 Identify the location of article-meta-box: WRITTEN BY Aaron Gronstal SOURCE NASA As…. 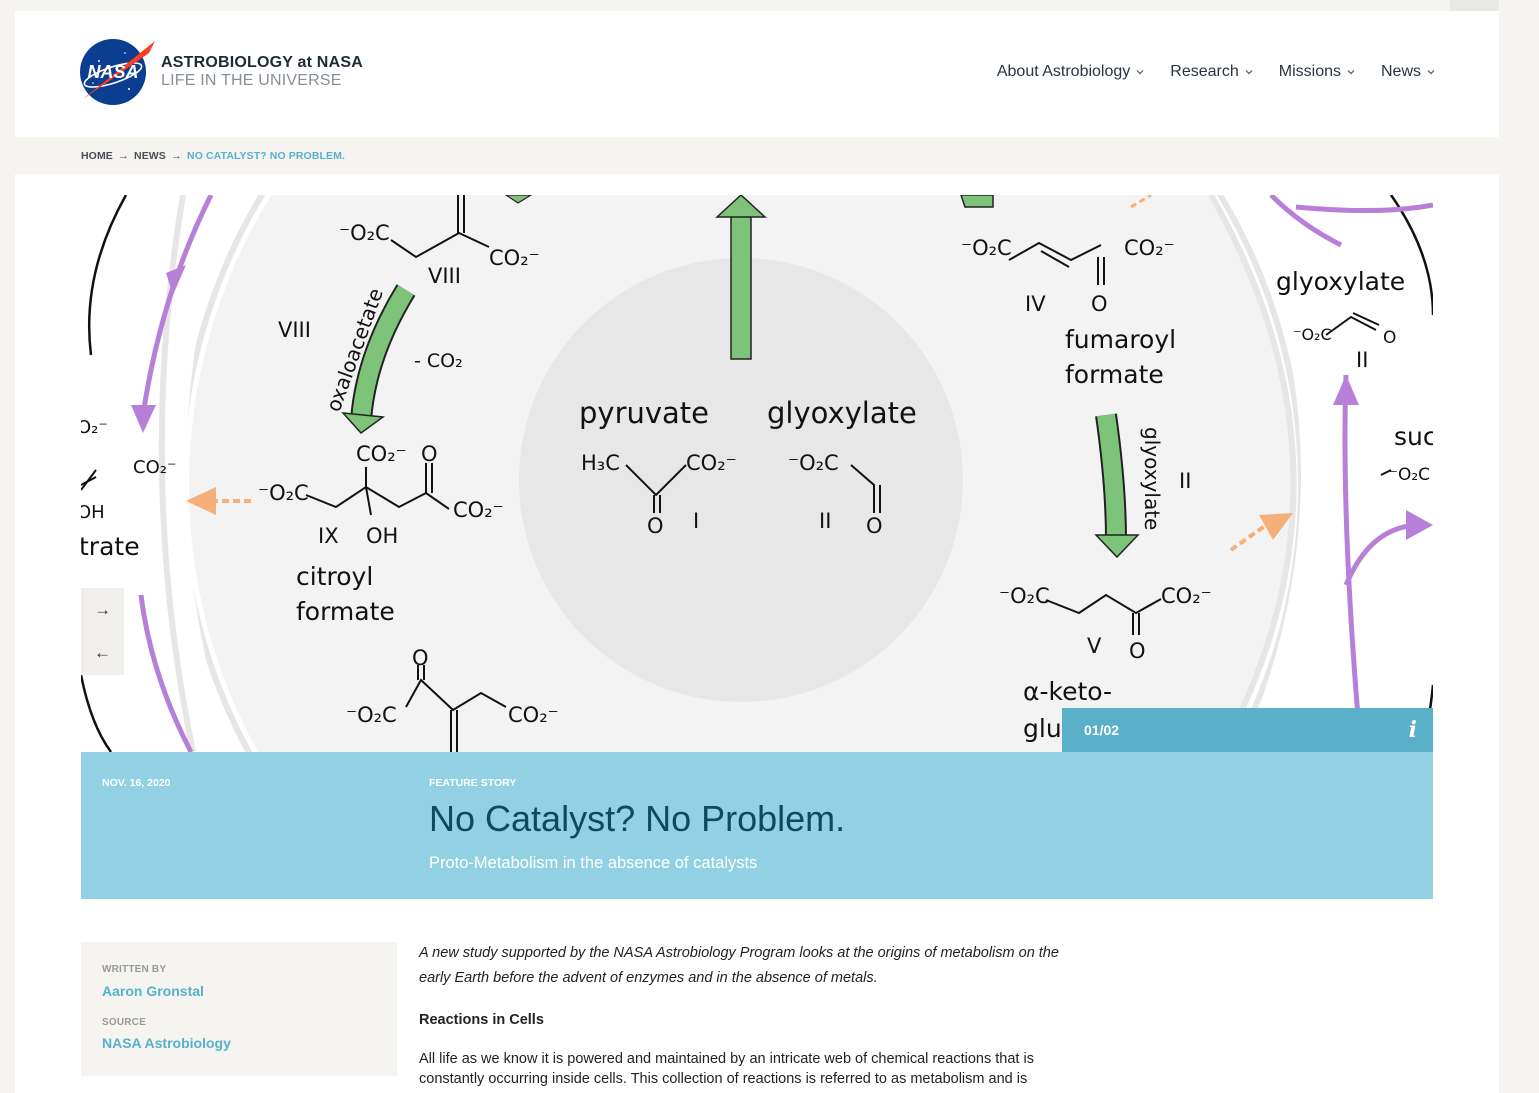
(239, 1009).